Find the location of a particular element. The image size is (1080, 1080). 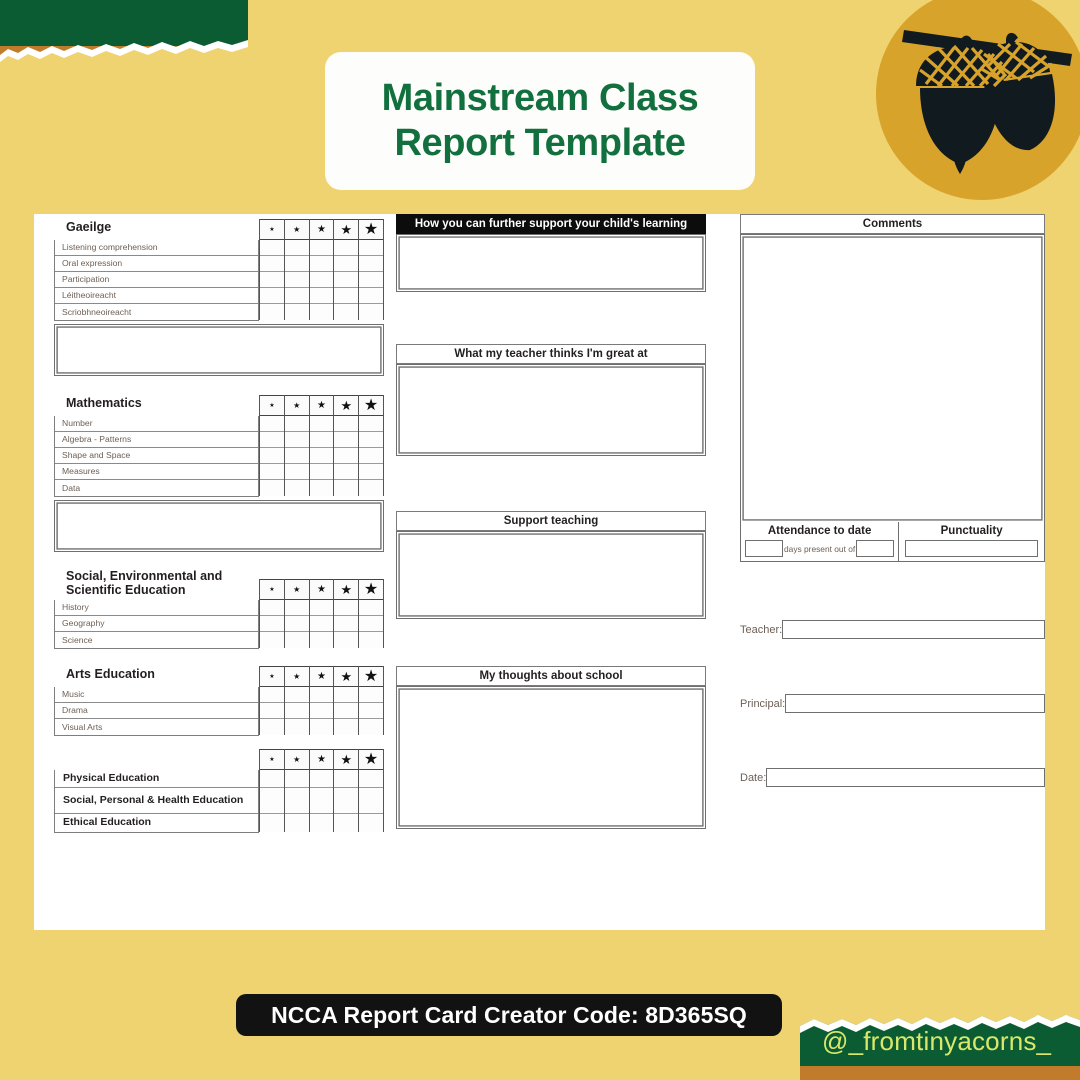

attendance-total-days-input is located at coordinates (875, 548).